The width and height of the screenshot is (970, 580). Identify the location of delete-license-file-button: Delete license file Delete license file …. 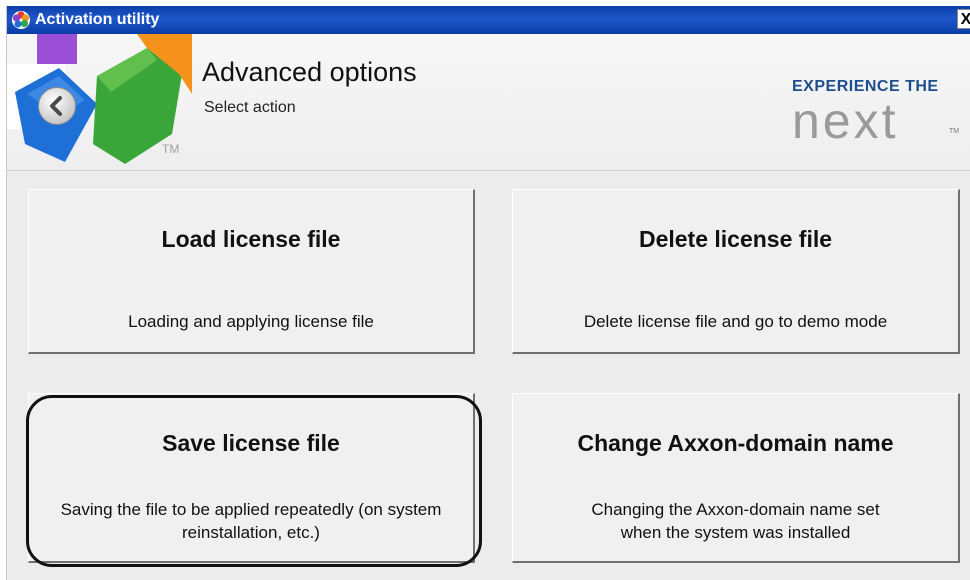
(736, 271).